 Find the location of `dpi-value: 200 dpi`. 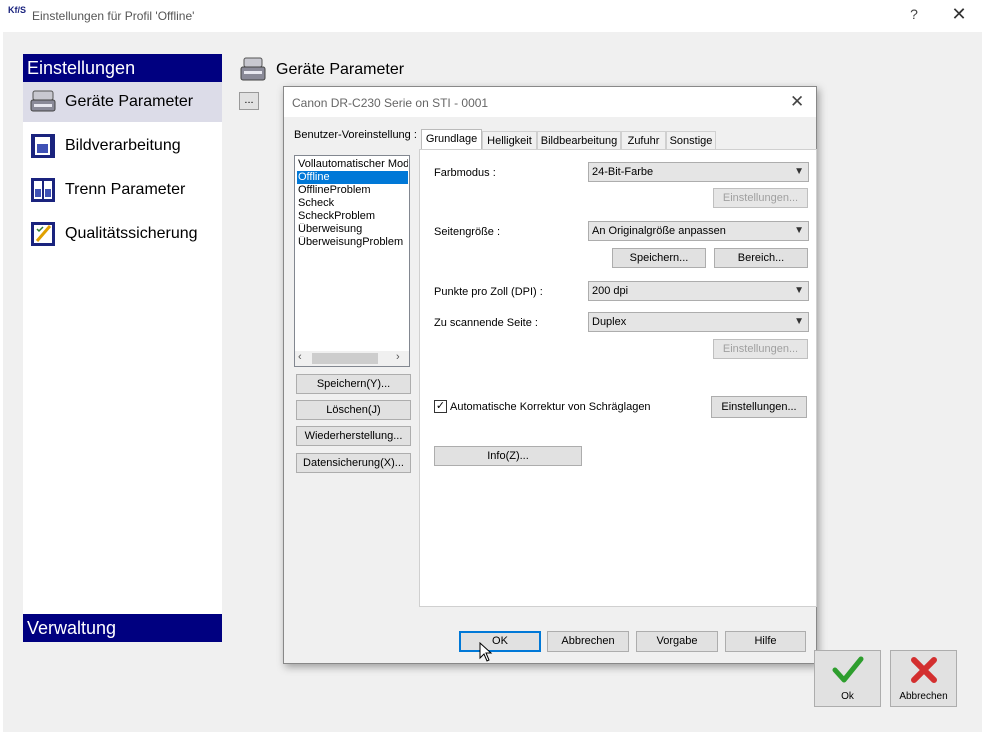

dpi-value: 200 dpi is located at coordinates (610, 291).